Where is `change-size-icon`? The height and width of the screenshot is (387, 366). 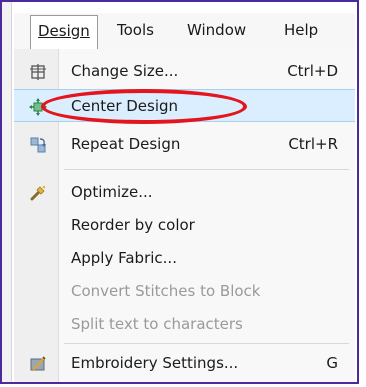
change-size-icon is located at coordinates (38, 72).